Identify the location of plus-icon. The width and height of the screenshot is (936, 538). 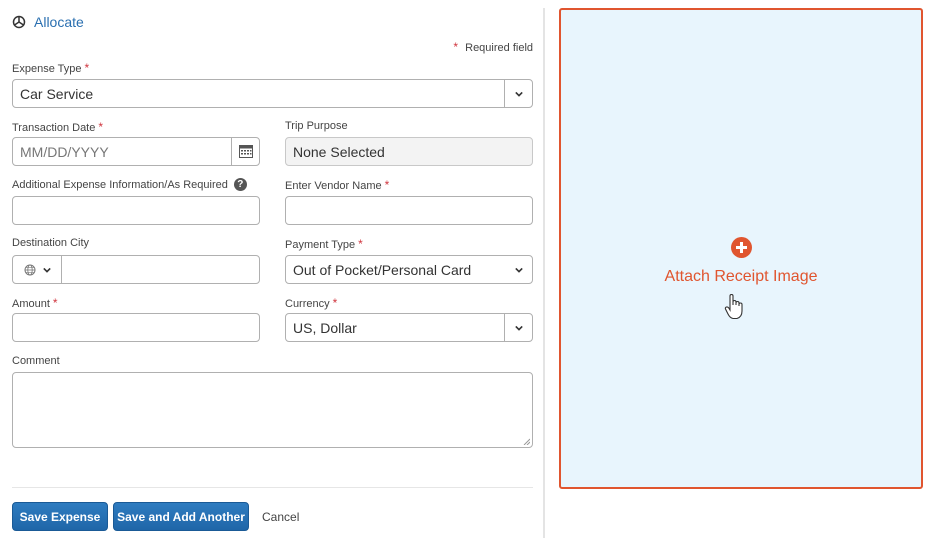
(741, 247).